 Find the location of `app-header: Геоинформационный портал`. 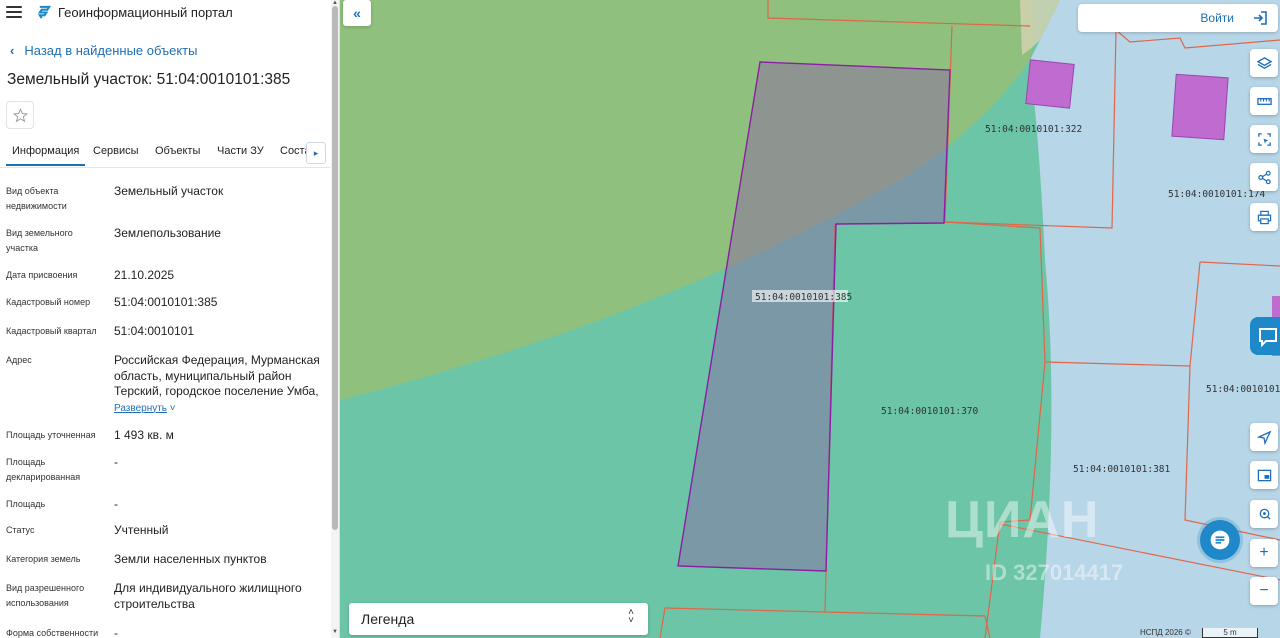

app-header: Геоинформационный портал is located at coordinates (169, 13).